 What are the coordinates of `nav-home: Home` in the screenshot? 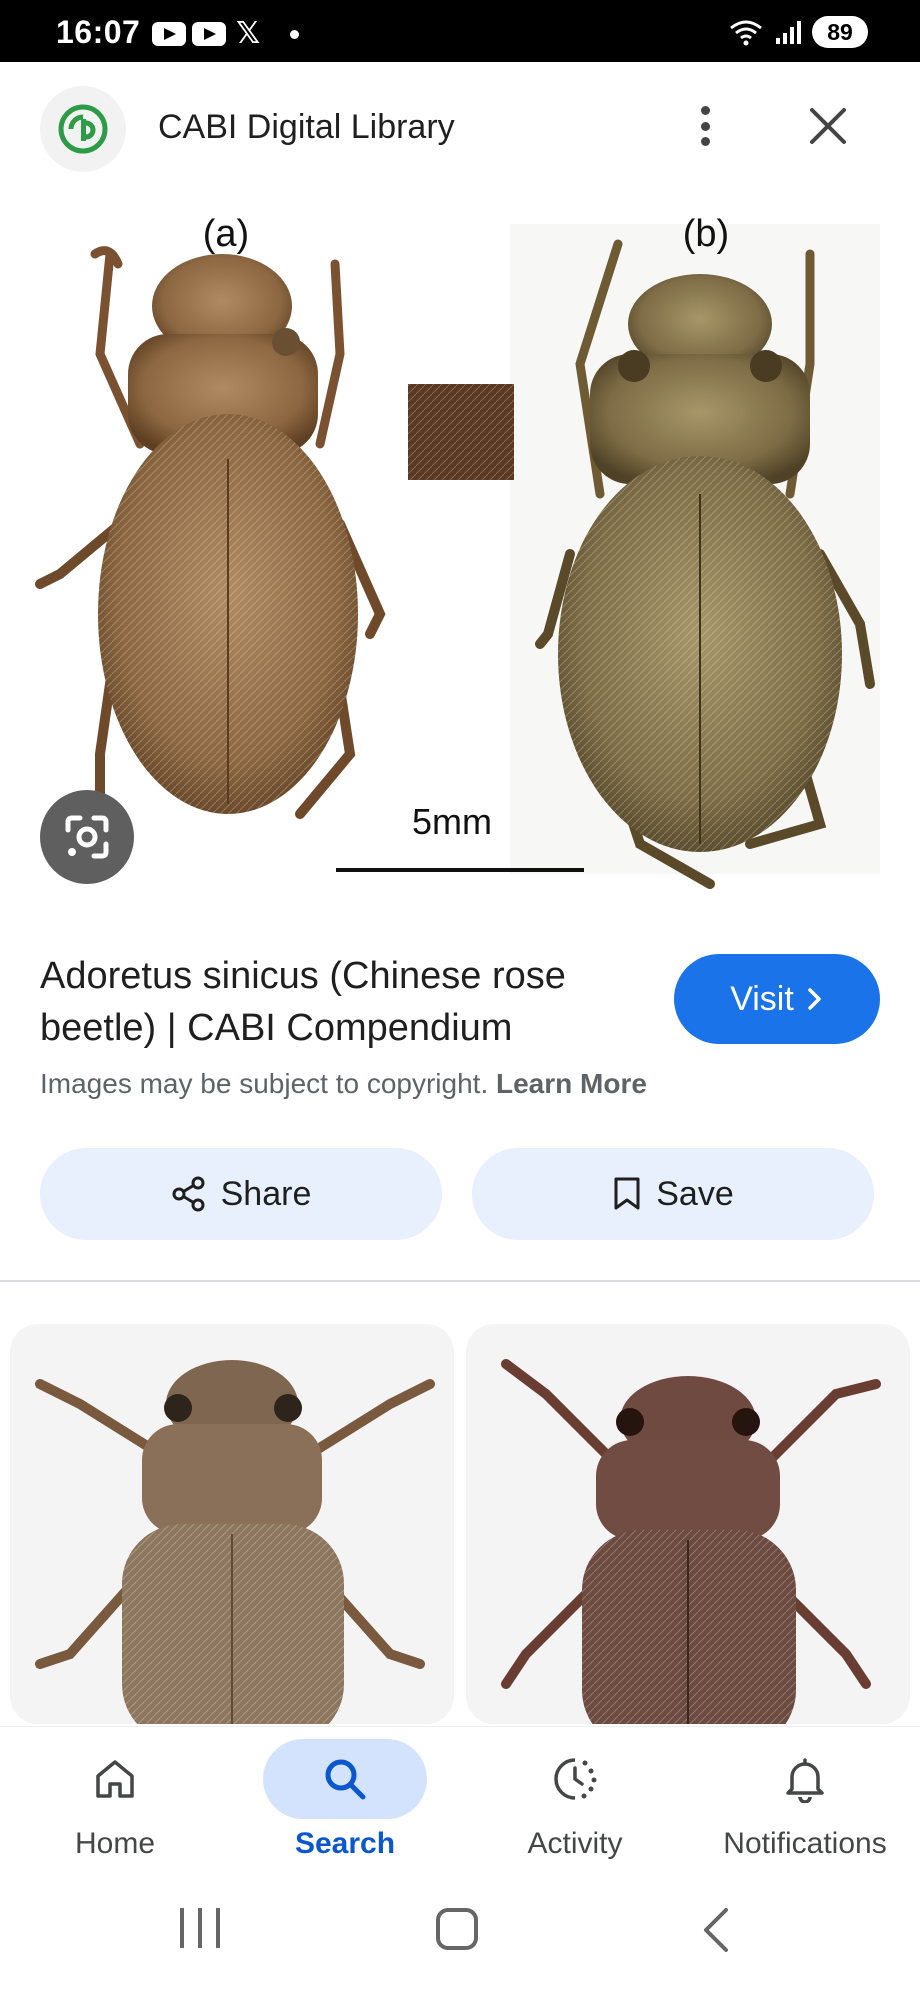 It's located at (115, 1809).